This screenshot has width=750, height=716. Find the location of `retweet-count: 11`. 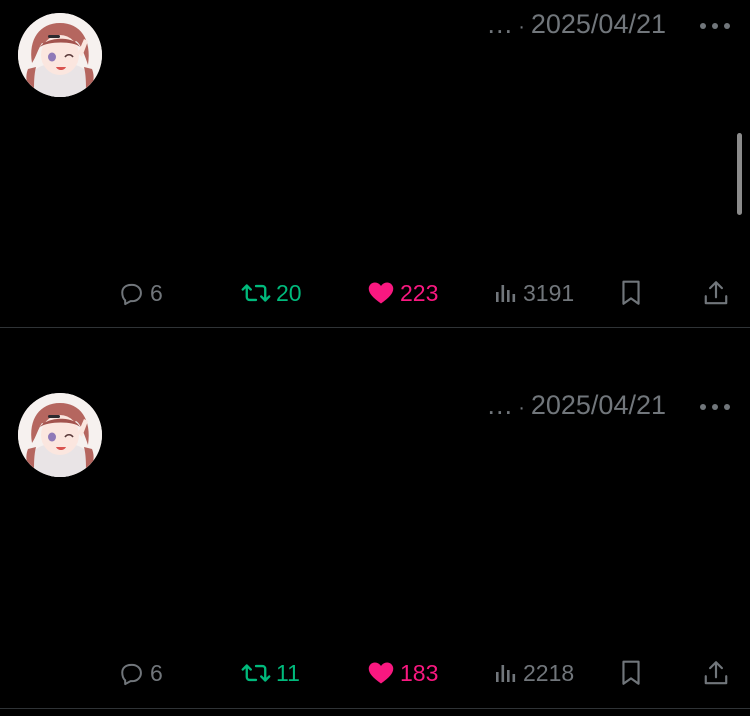

retweet-count: 11 is located at coordinates (288, 672).